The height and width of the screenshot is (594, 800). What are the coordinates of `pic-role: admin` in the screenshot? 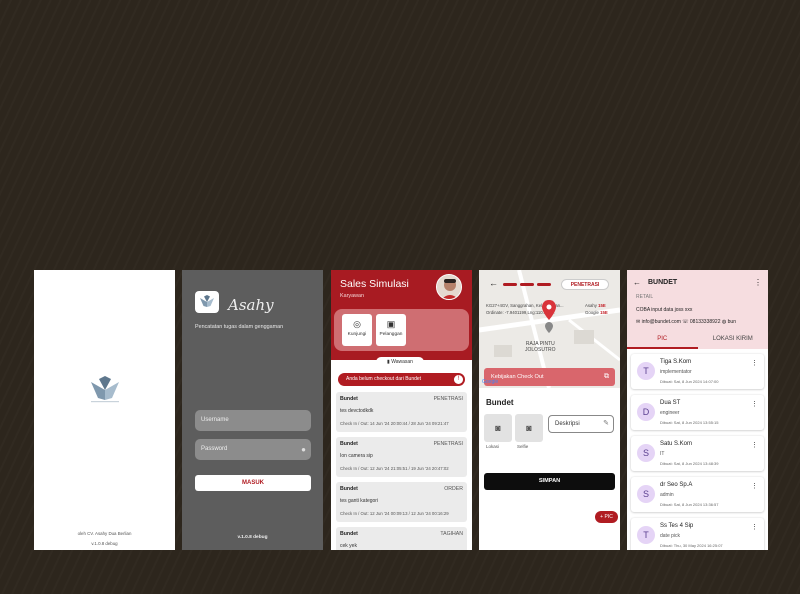 It's located at (667, 495).